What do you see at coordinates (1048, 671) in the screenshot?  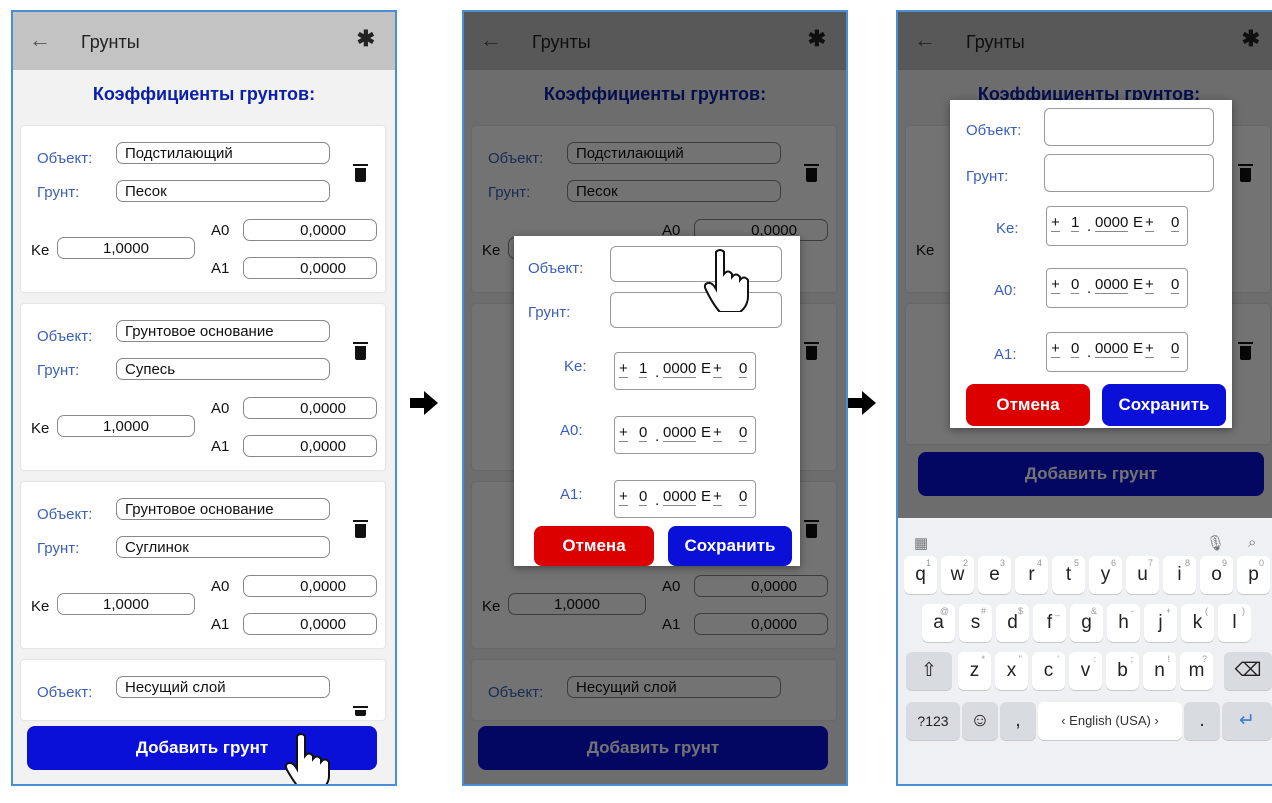 I see `key-c: c '` at bounding box center [1048, 671].